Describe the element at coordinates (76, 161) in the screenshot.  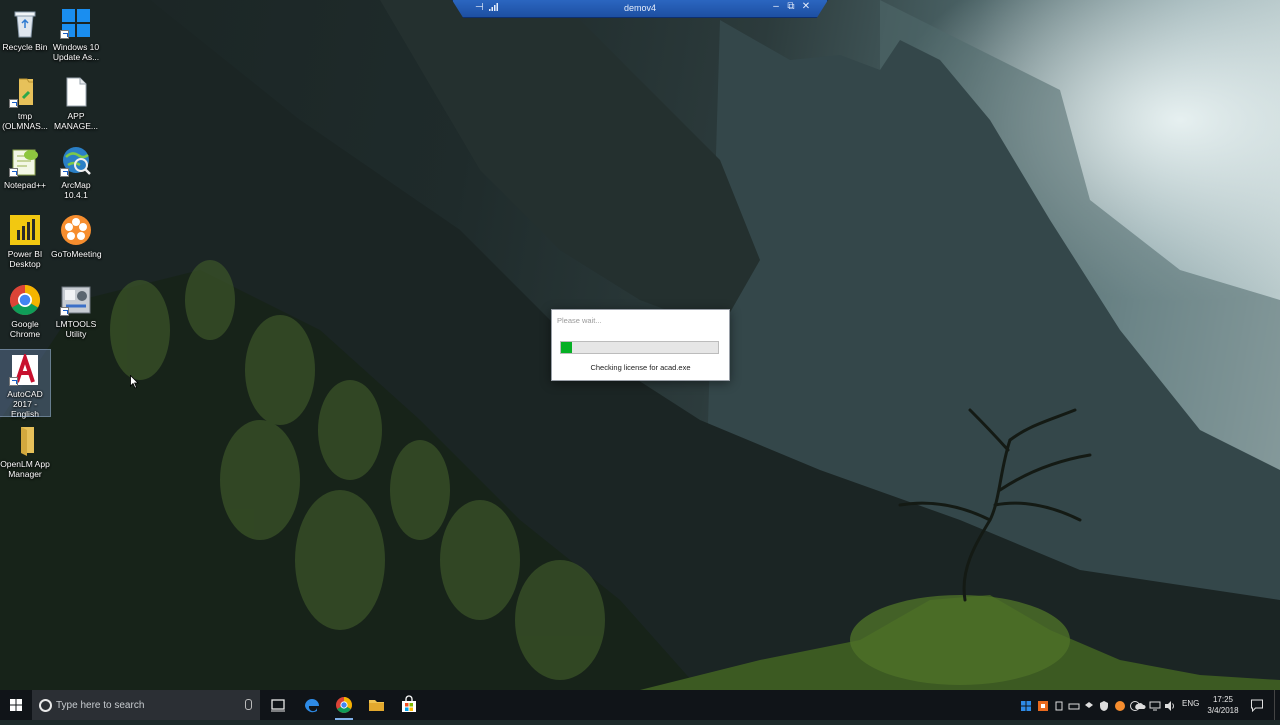
I see `arcmap-icon` at that location.